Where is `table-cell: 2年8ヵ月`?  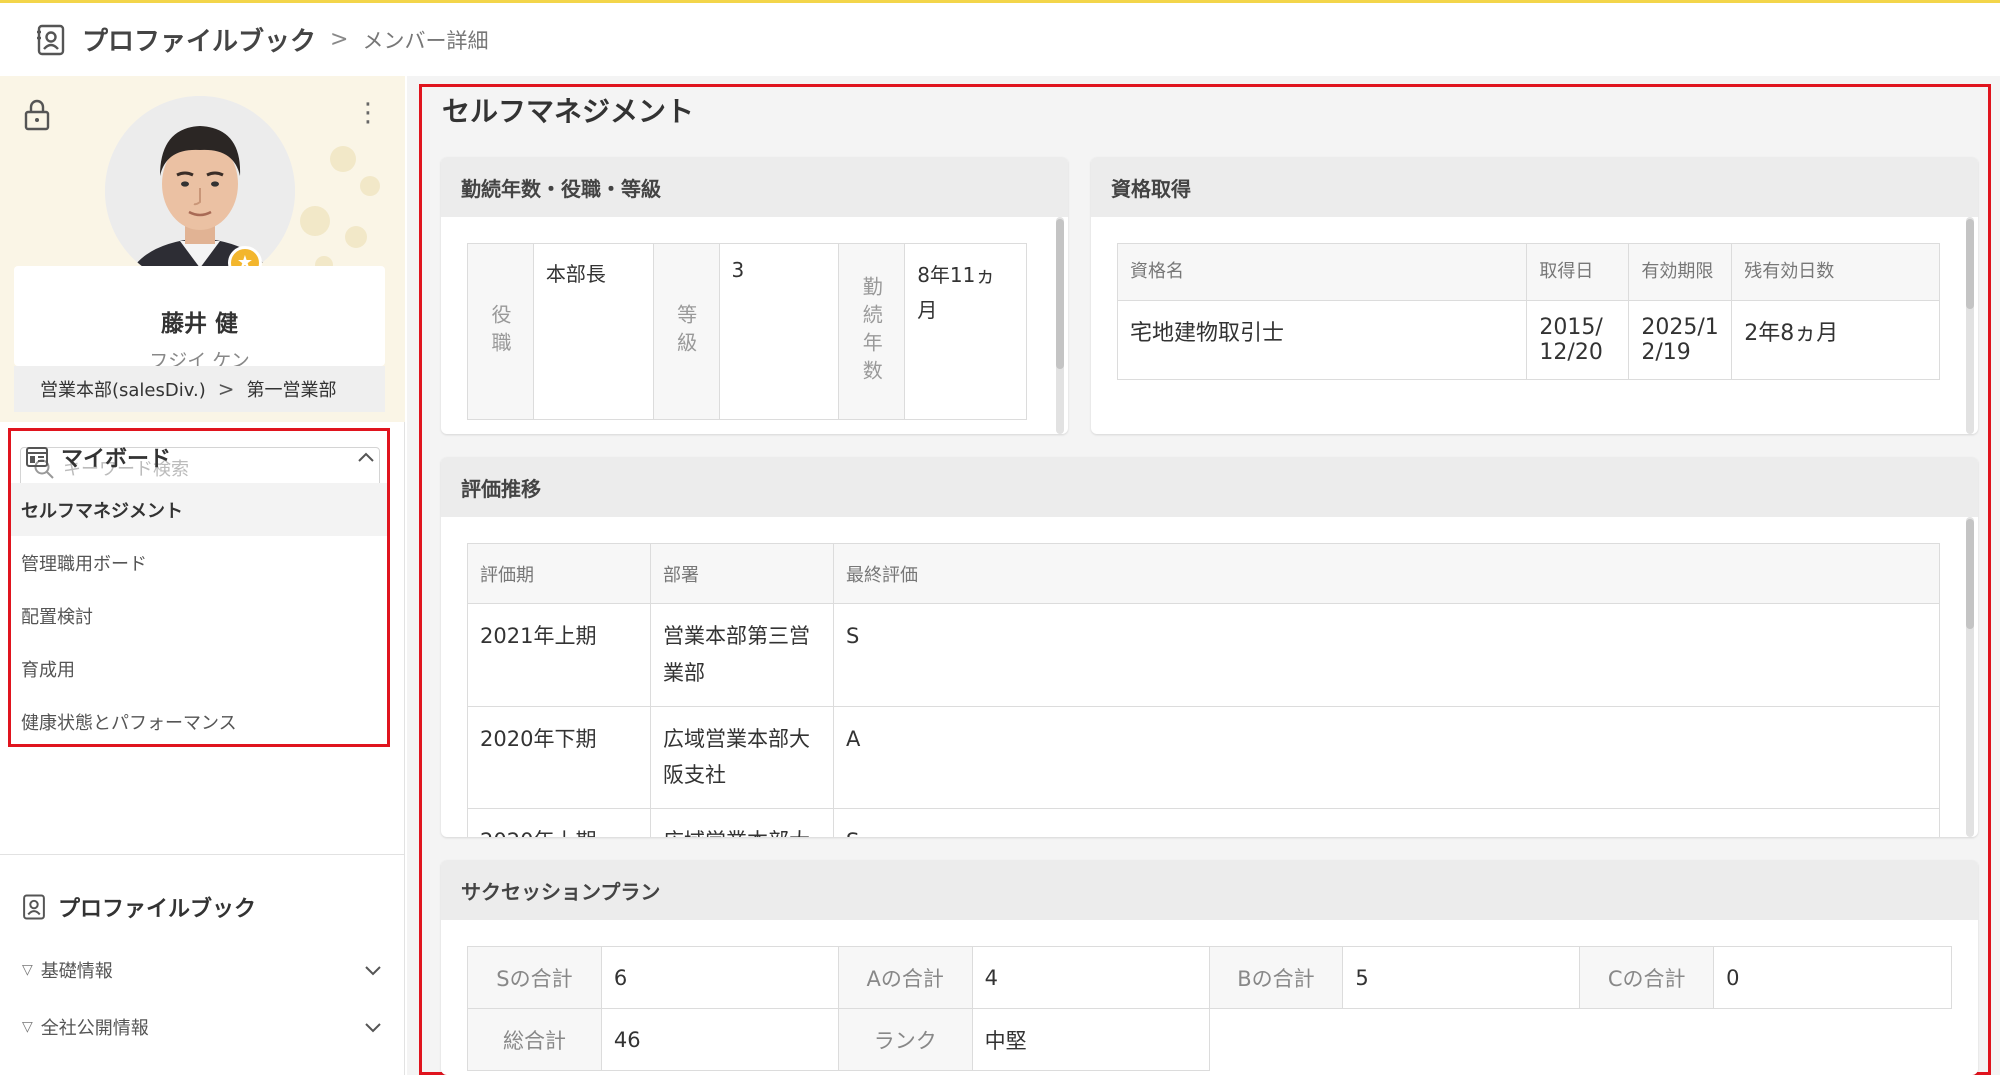
table-cell: 2年8ヵ月 is located at coordinates (1835, 339).